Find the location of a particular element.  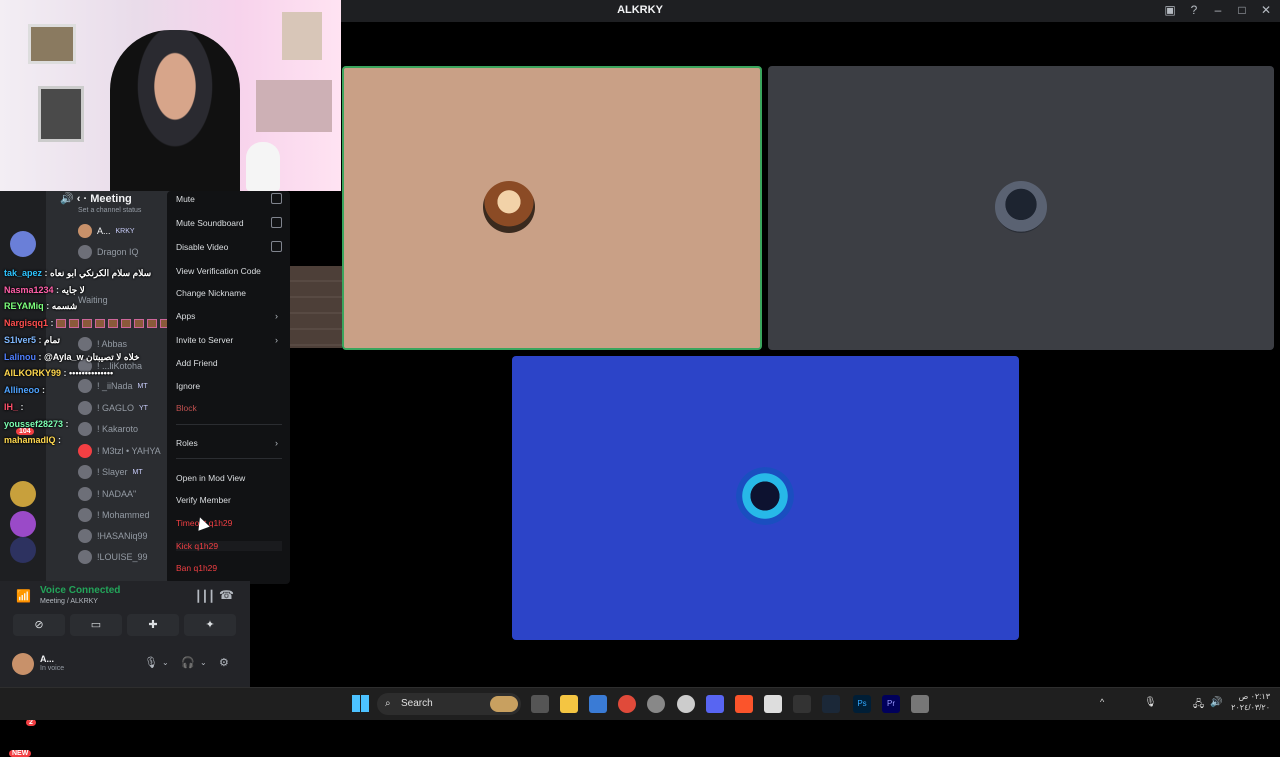

participant-tile-speaking is located at coordinates (552, 208).